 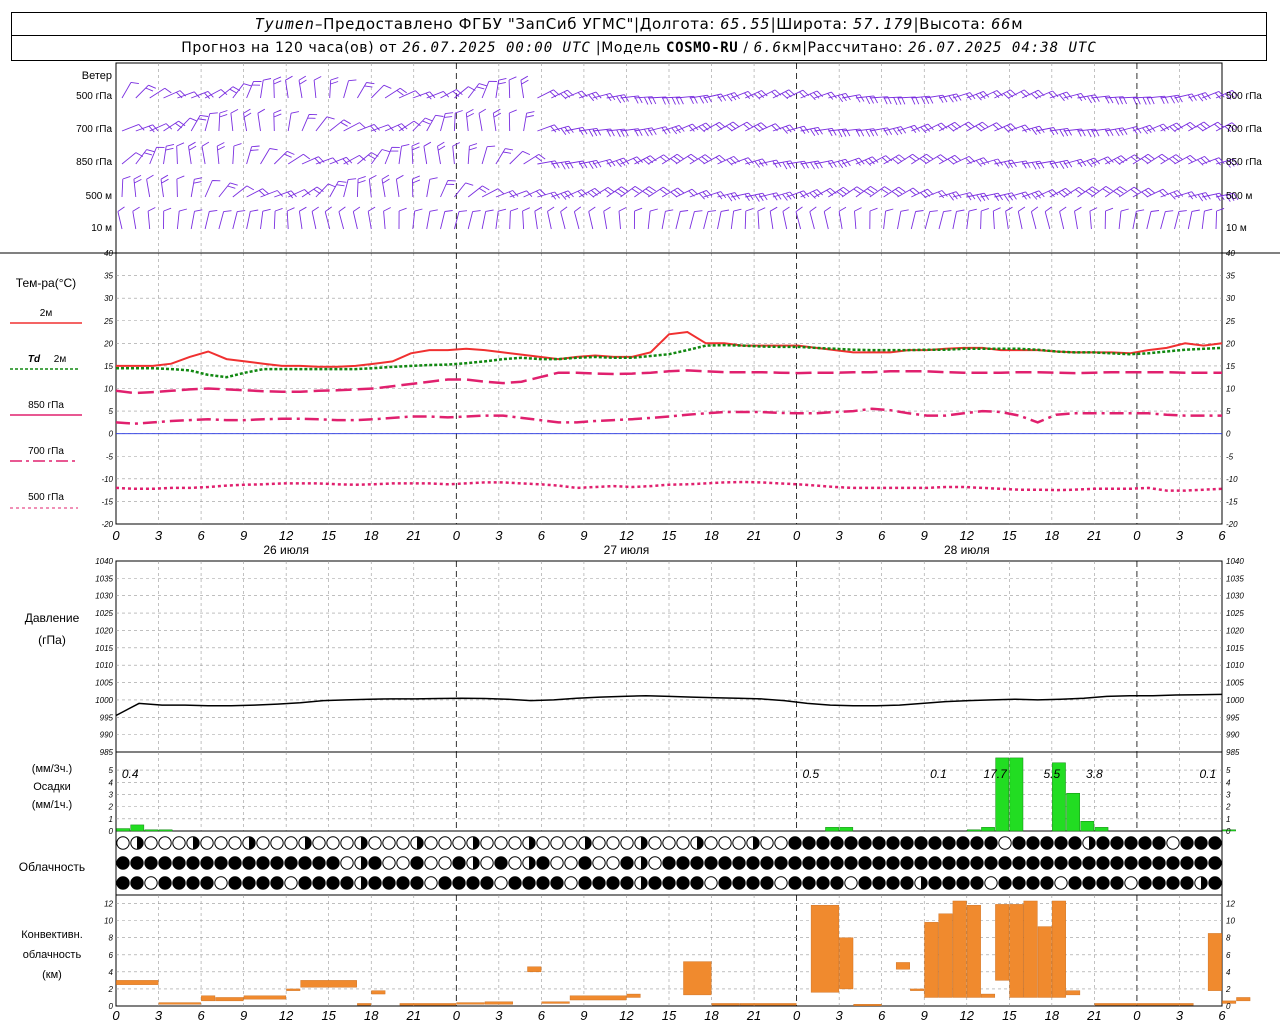 I want to click on conv-title-b: облачность, so click(x=52, y=955).